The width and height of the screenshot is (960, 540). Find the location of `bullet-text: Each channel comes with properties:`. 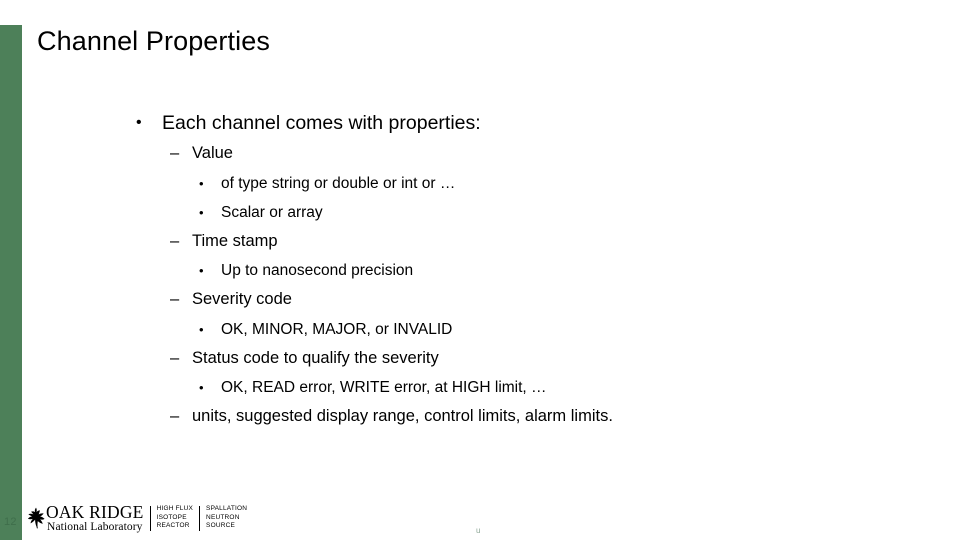

bullet-text: Each channel comes with properties: is located at coordinates (321, 123).